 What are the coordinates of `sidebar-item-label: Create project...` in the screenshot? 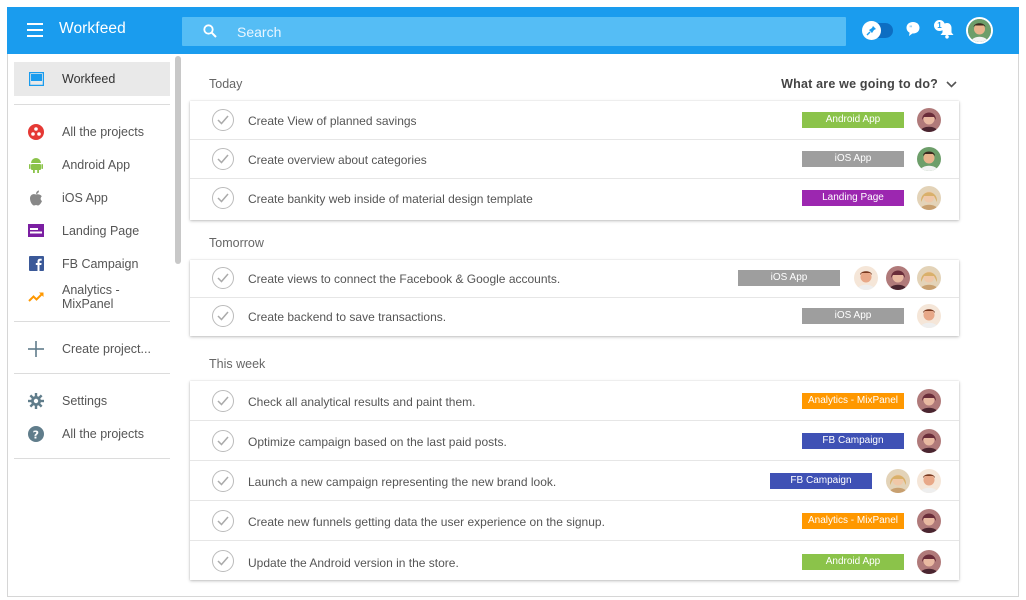 It's located at (106, 348).